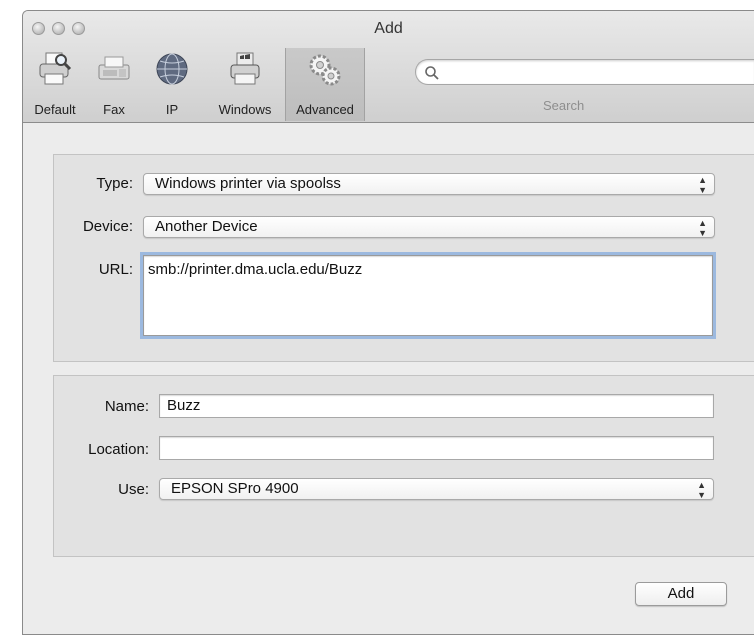 This screenshot has width=754, height=635. What do you see at coordinates (325, 109) in the screenshot?
I see `toolbar-item-label: Advanced` at bounding box center [325, 109].